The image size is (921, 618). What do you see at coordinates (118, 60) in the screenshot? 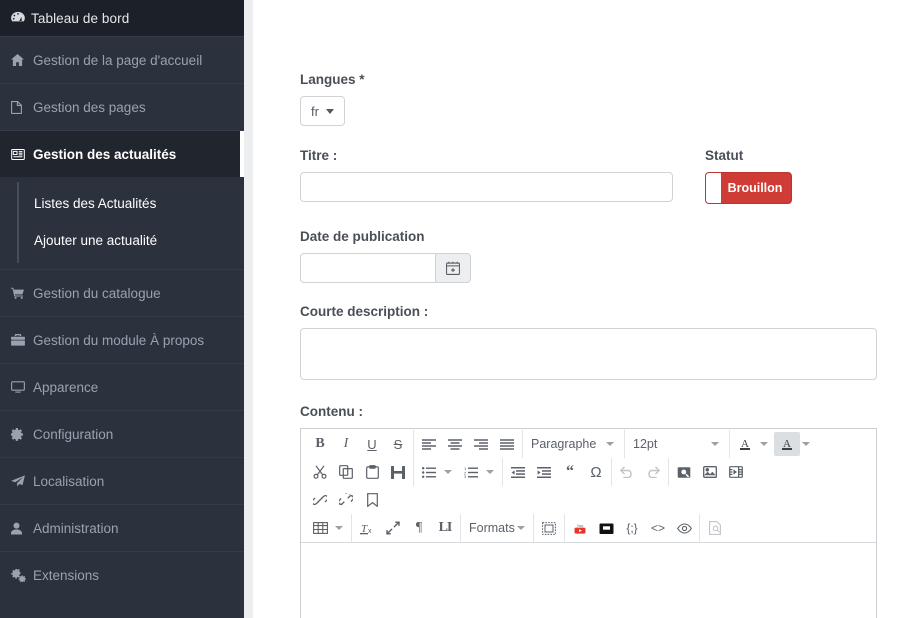
I see `sidebar-item-label: Gestion de la page d'accueil` at bounding box center [118, 60].